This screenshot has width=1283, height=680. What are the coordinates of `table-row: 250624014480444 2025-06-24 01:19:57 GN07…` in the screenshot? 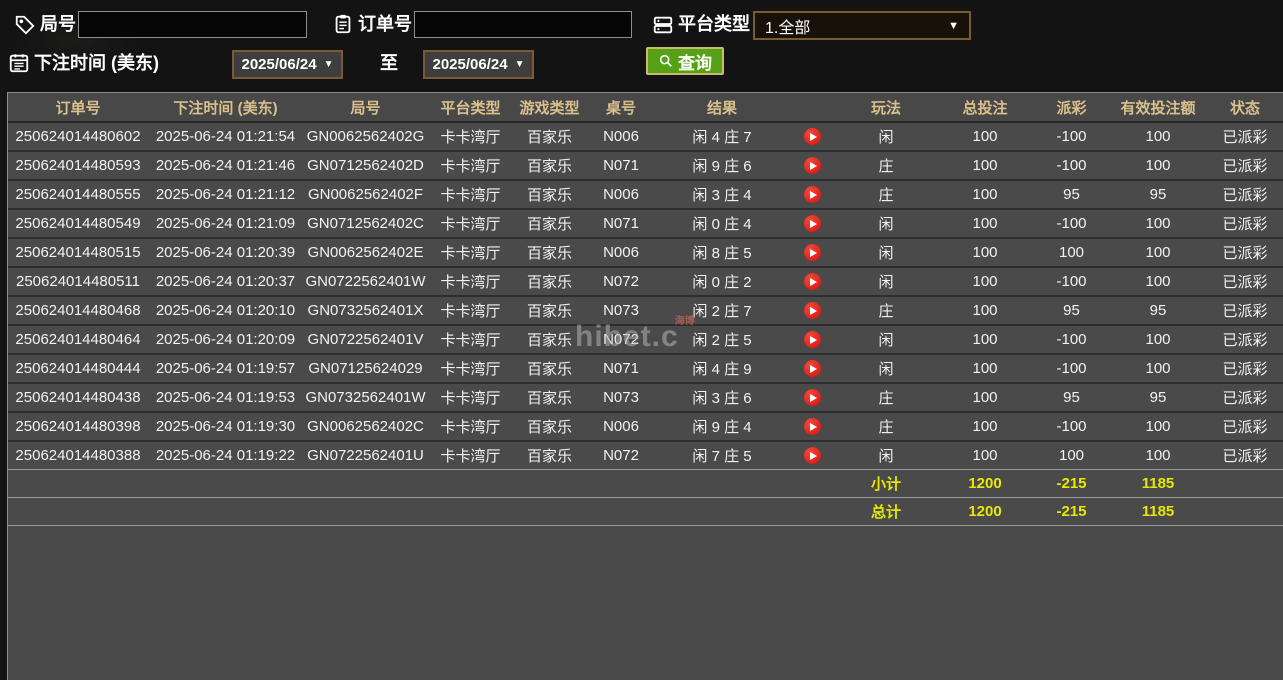 It's located at (645, 368).